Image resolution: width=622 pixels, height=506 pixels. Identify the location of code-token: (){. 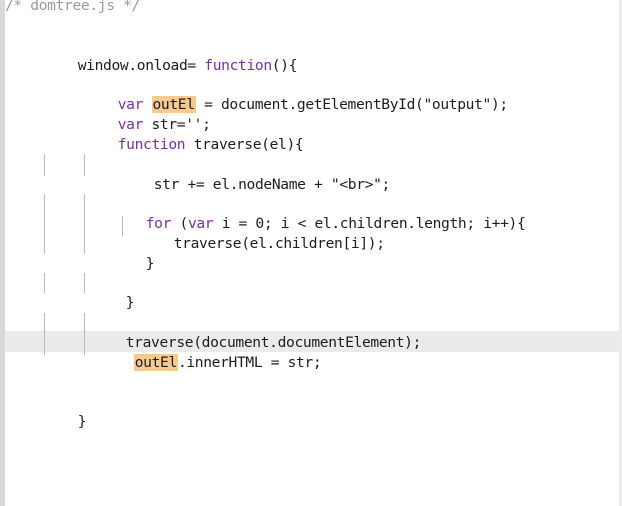
(284, 65).